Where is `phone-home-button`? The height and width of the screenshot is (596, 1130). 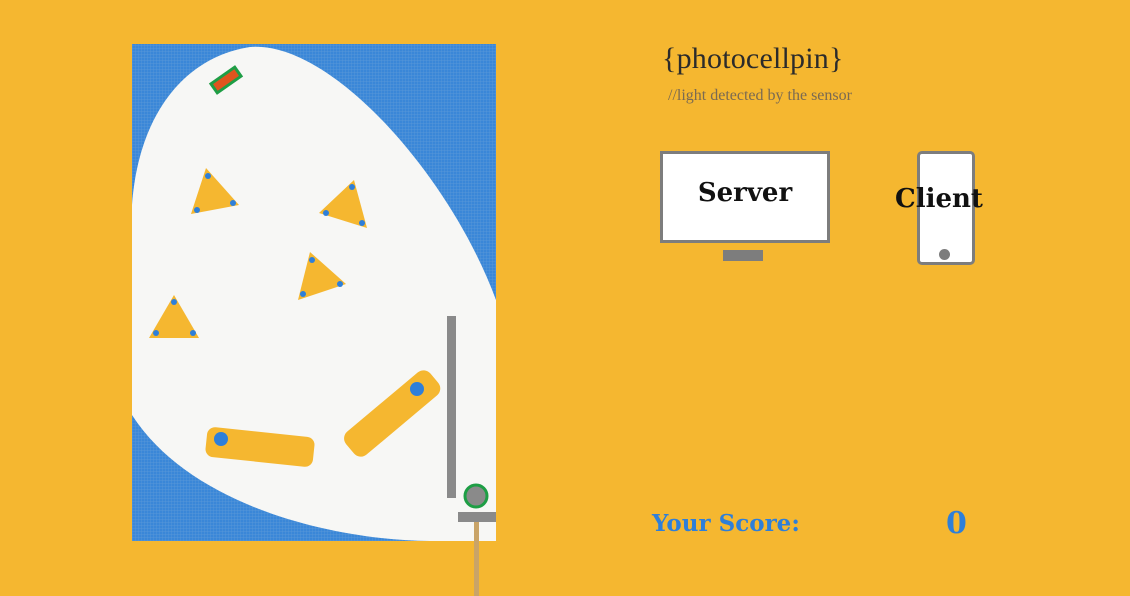
phone-home-button is located at coordinates (944, 254).